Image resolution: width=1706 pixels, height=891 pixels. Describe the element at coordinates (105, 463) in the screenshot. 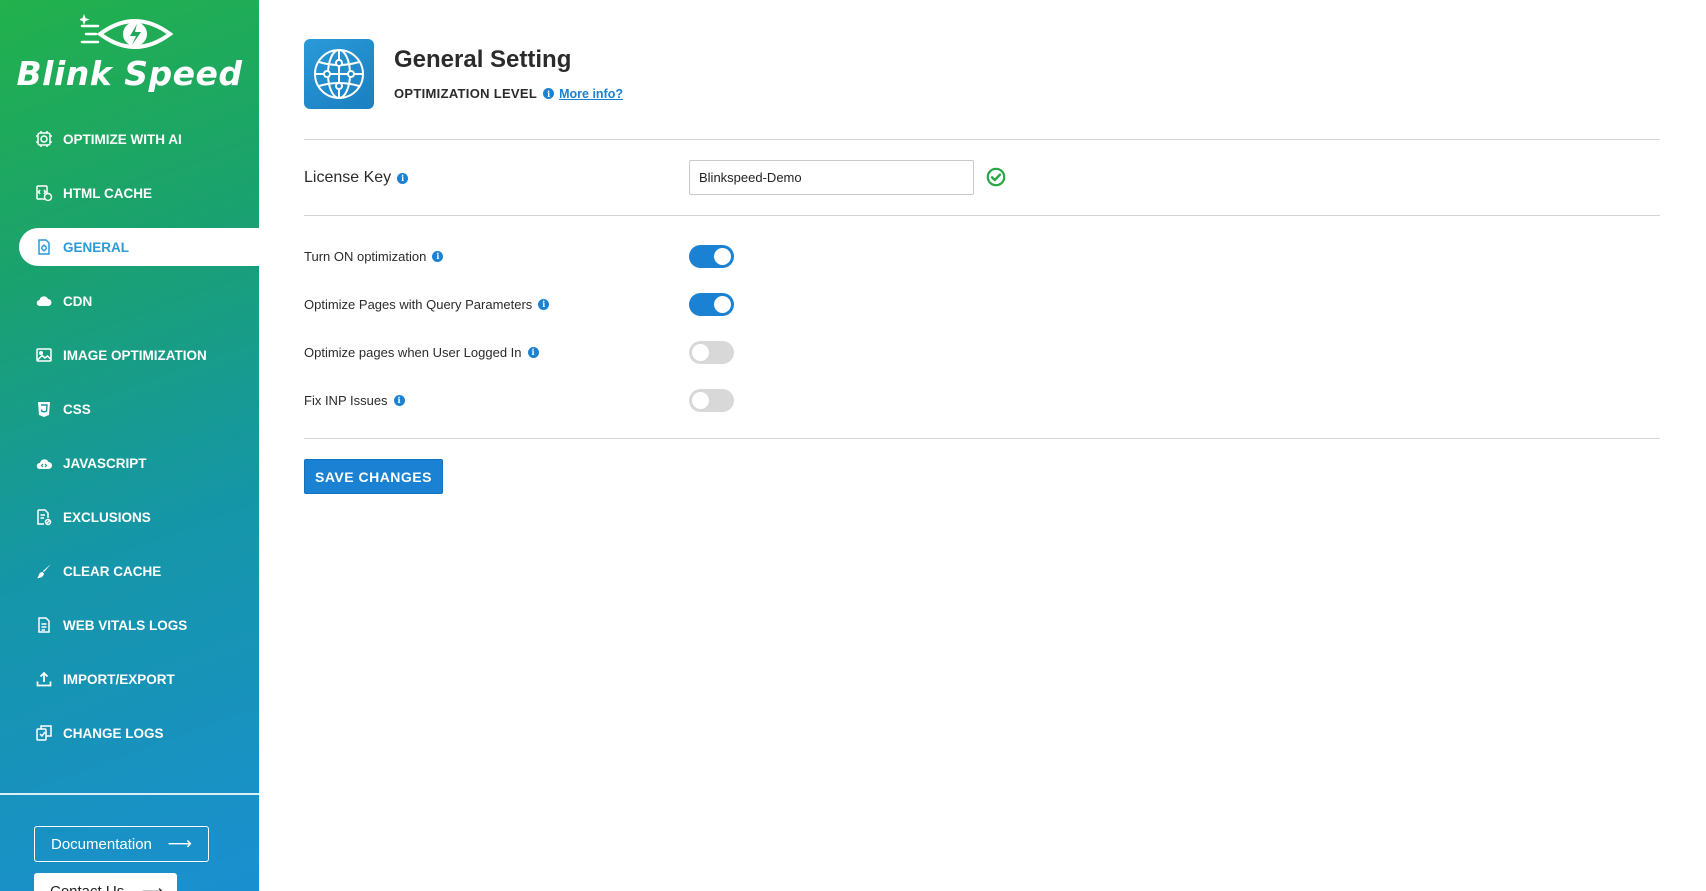

I see `sidebar-item-label: JAVASCRIPT` at that location.